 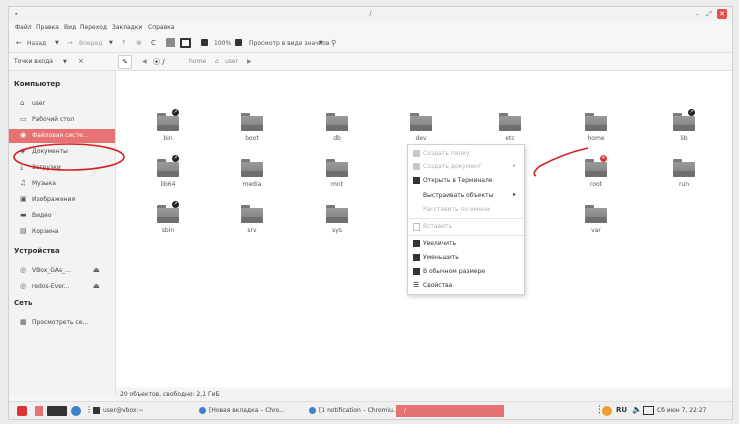 I want to click on sidebar-item-video: ▬ Видео, so click(x=62, y=216).